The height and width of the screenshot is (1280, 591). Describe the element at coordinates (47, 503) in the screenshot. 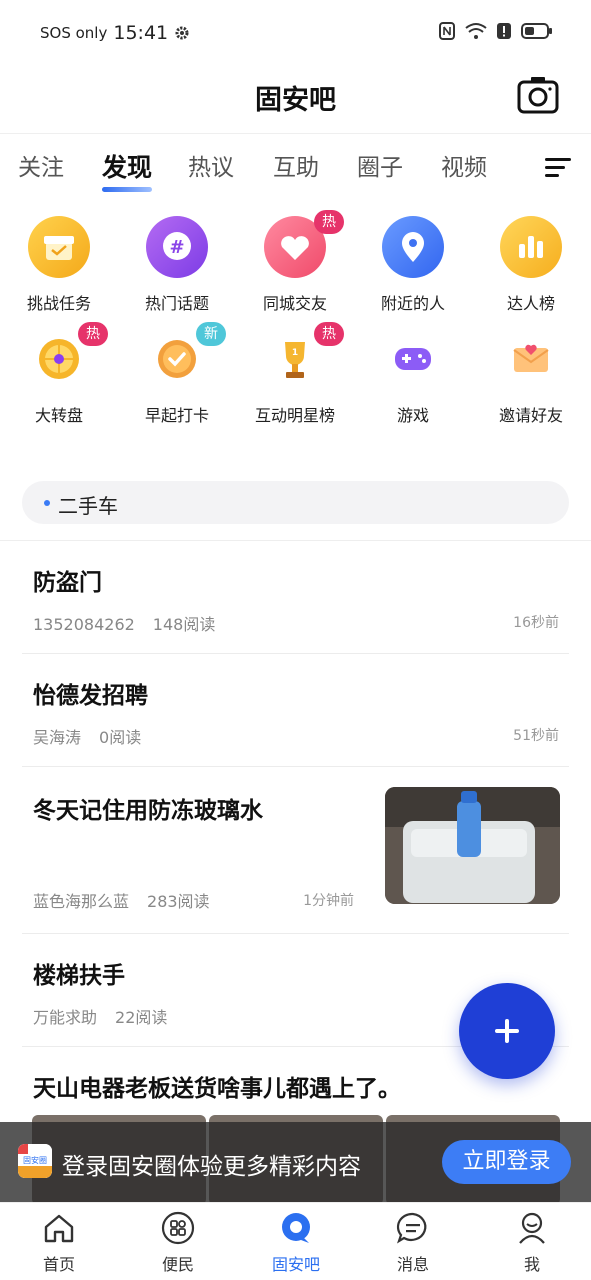

I see `pill-dot` at that location.